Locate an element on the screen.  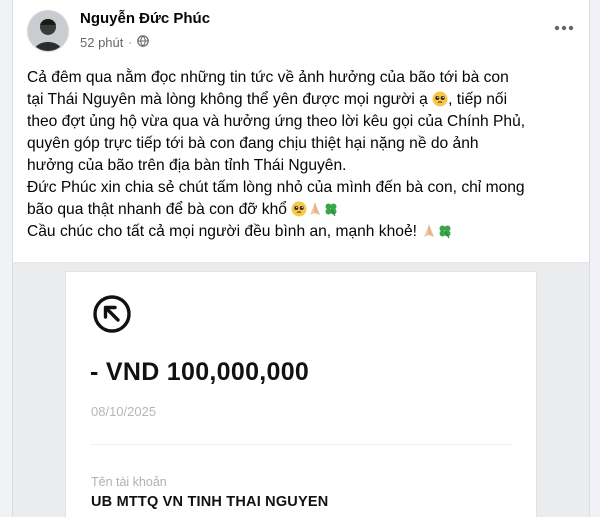
account-name-label: Tên tài khoản is located at coordinates (129, 482).